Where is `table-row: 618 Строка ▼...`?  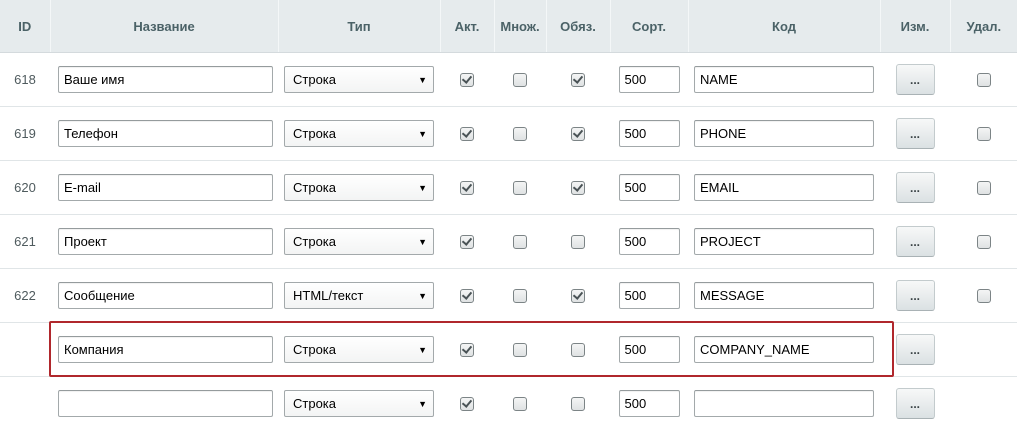
table-row: 618 Строка ▼... is located at coordinates (508, 79).